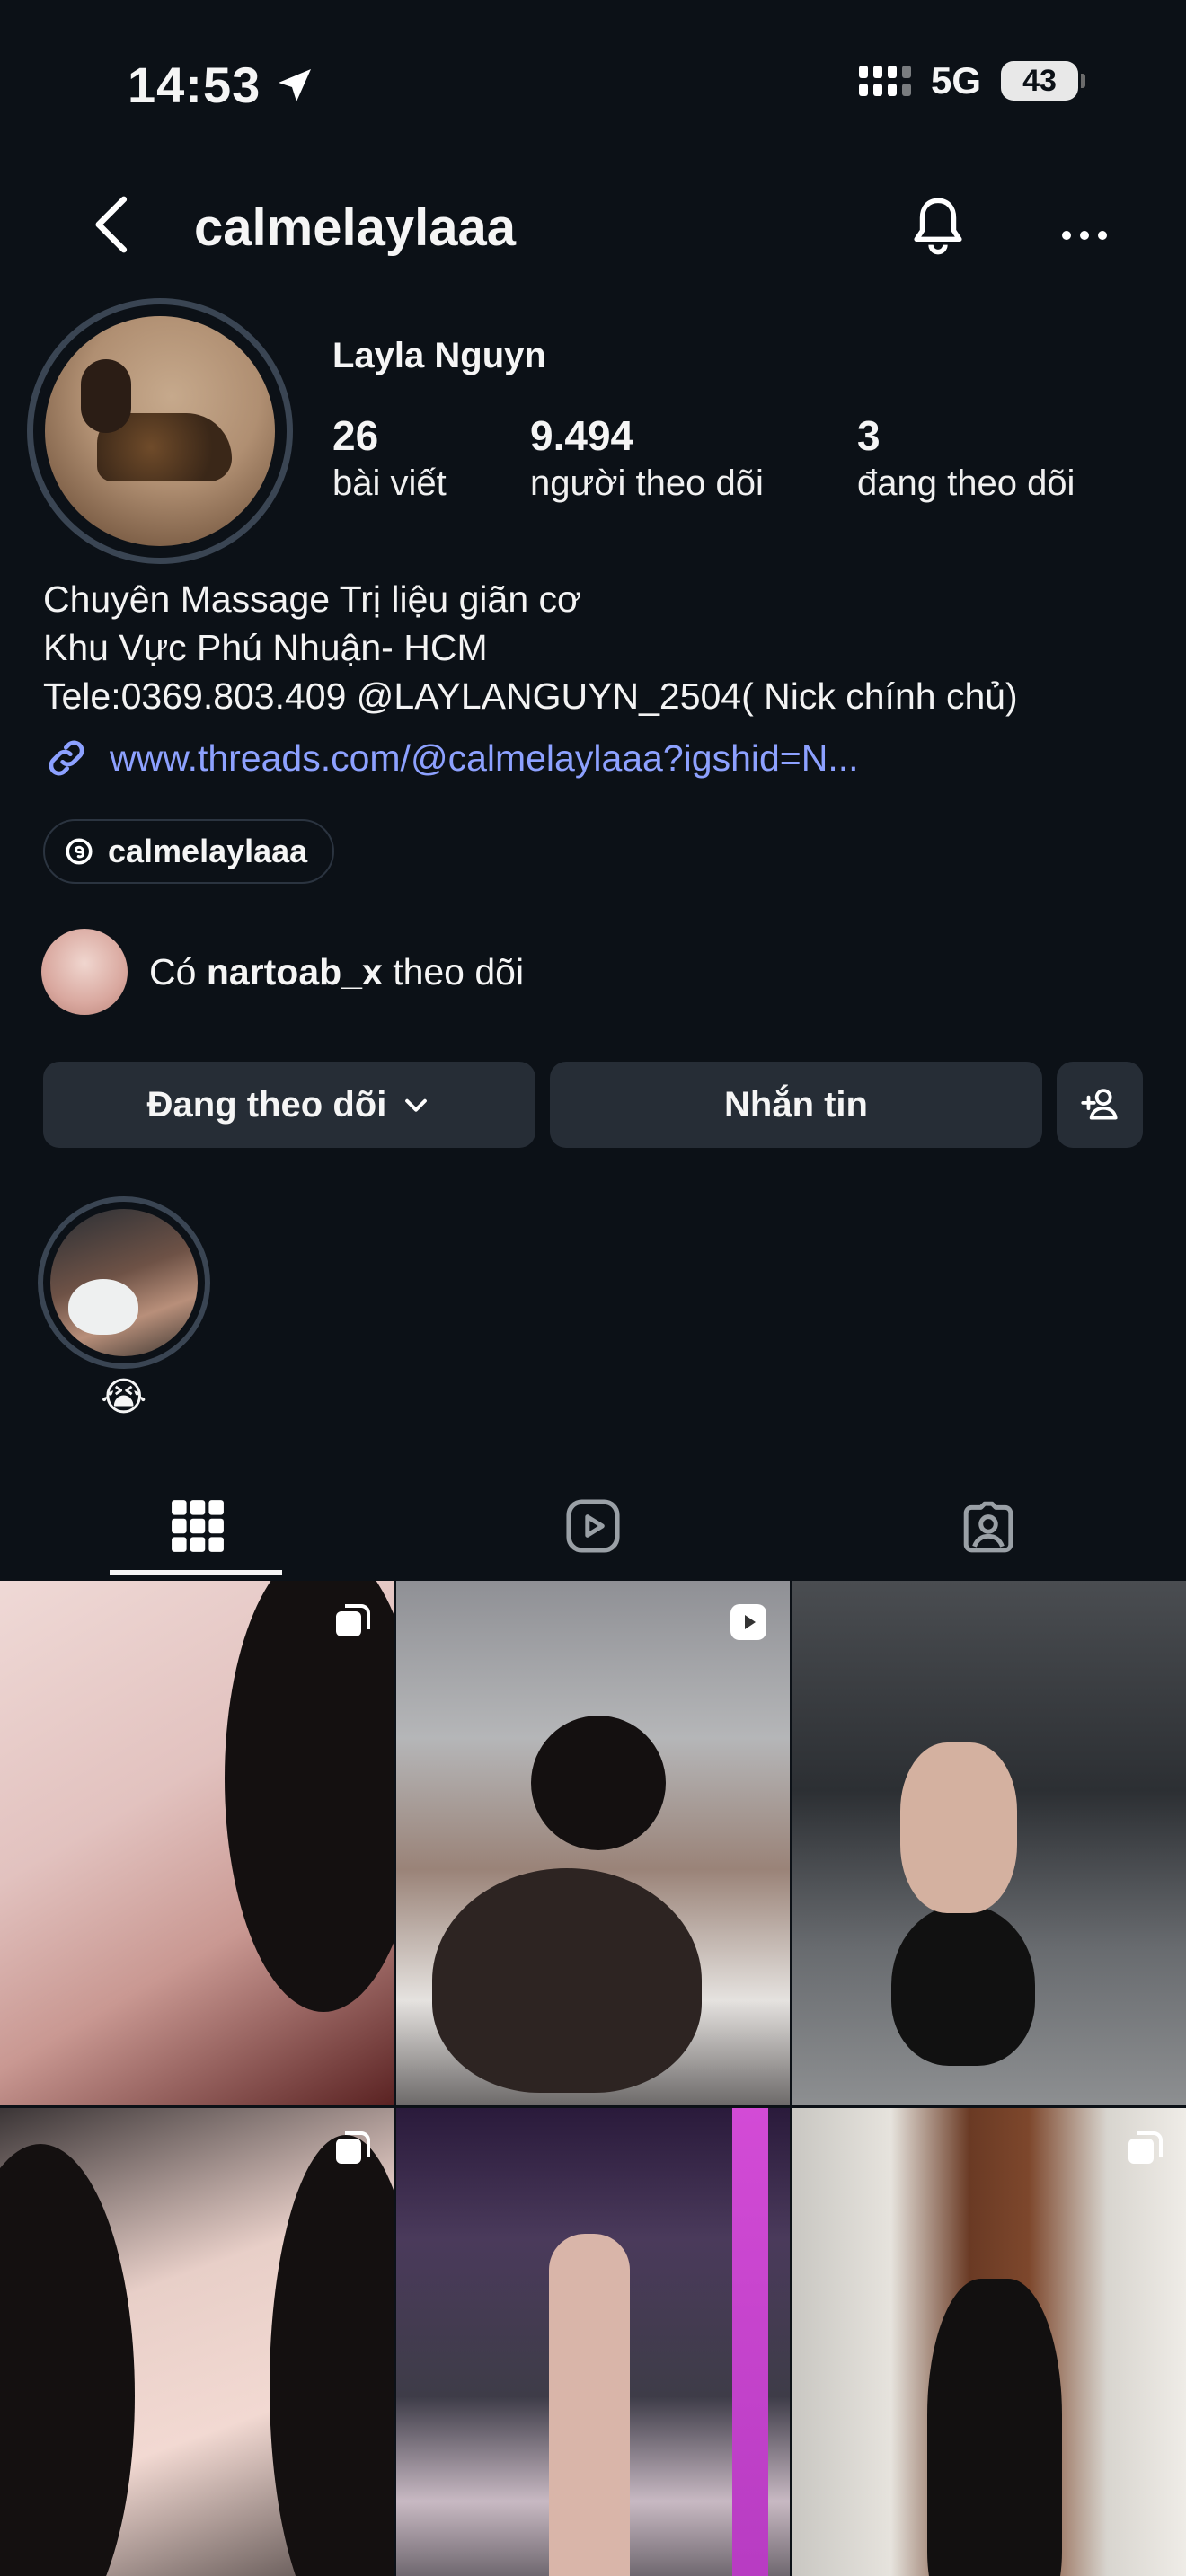 This screenshot has width=1186, height=2576. Describe the element at coordinates (966, 483) in the screenshot. I see `following-label: đang theo dõi` at that location.